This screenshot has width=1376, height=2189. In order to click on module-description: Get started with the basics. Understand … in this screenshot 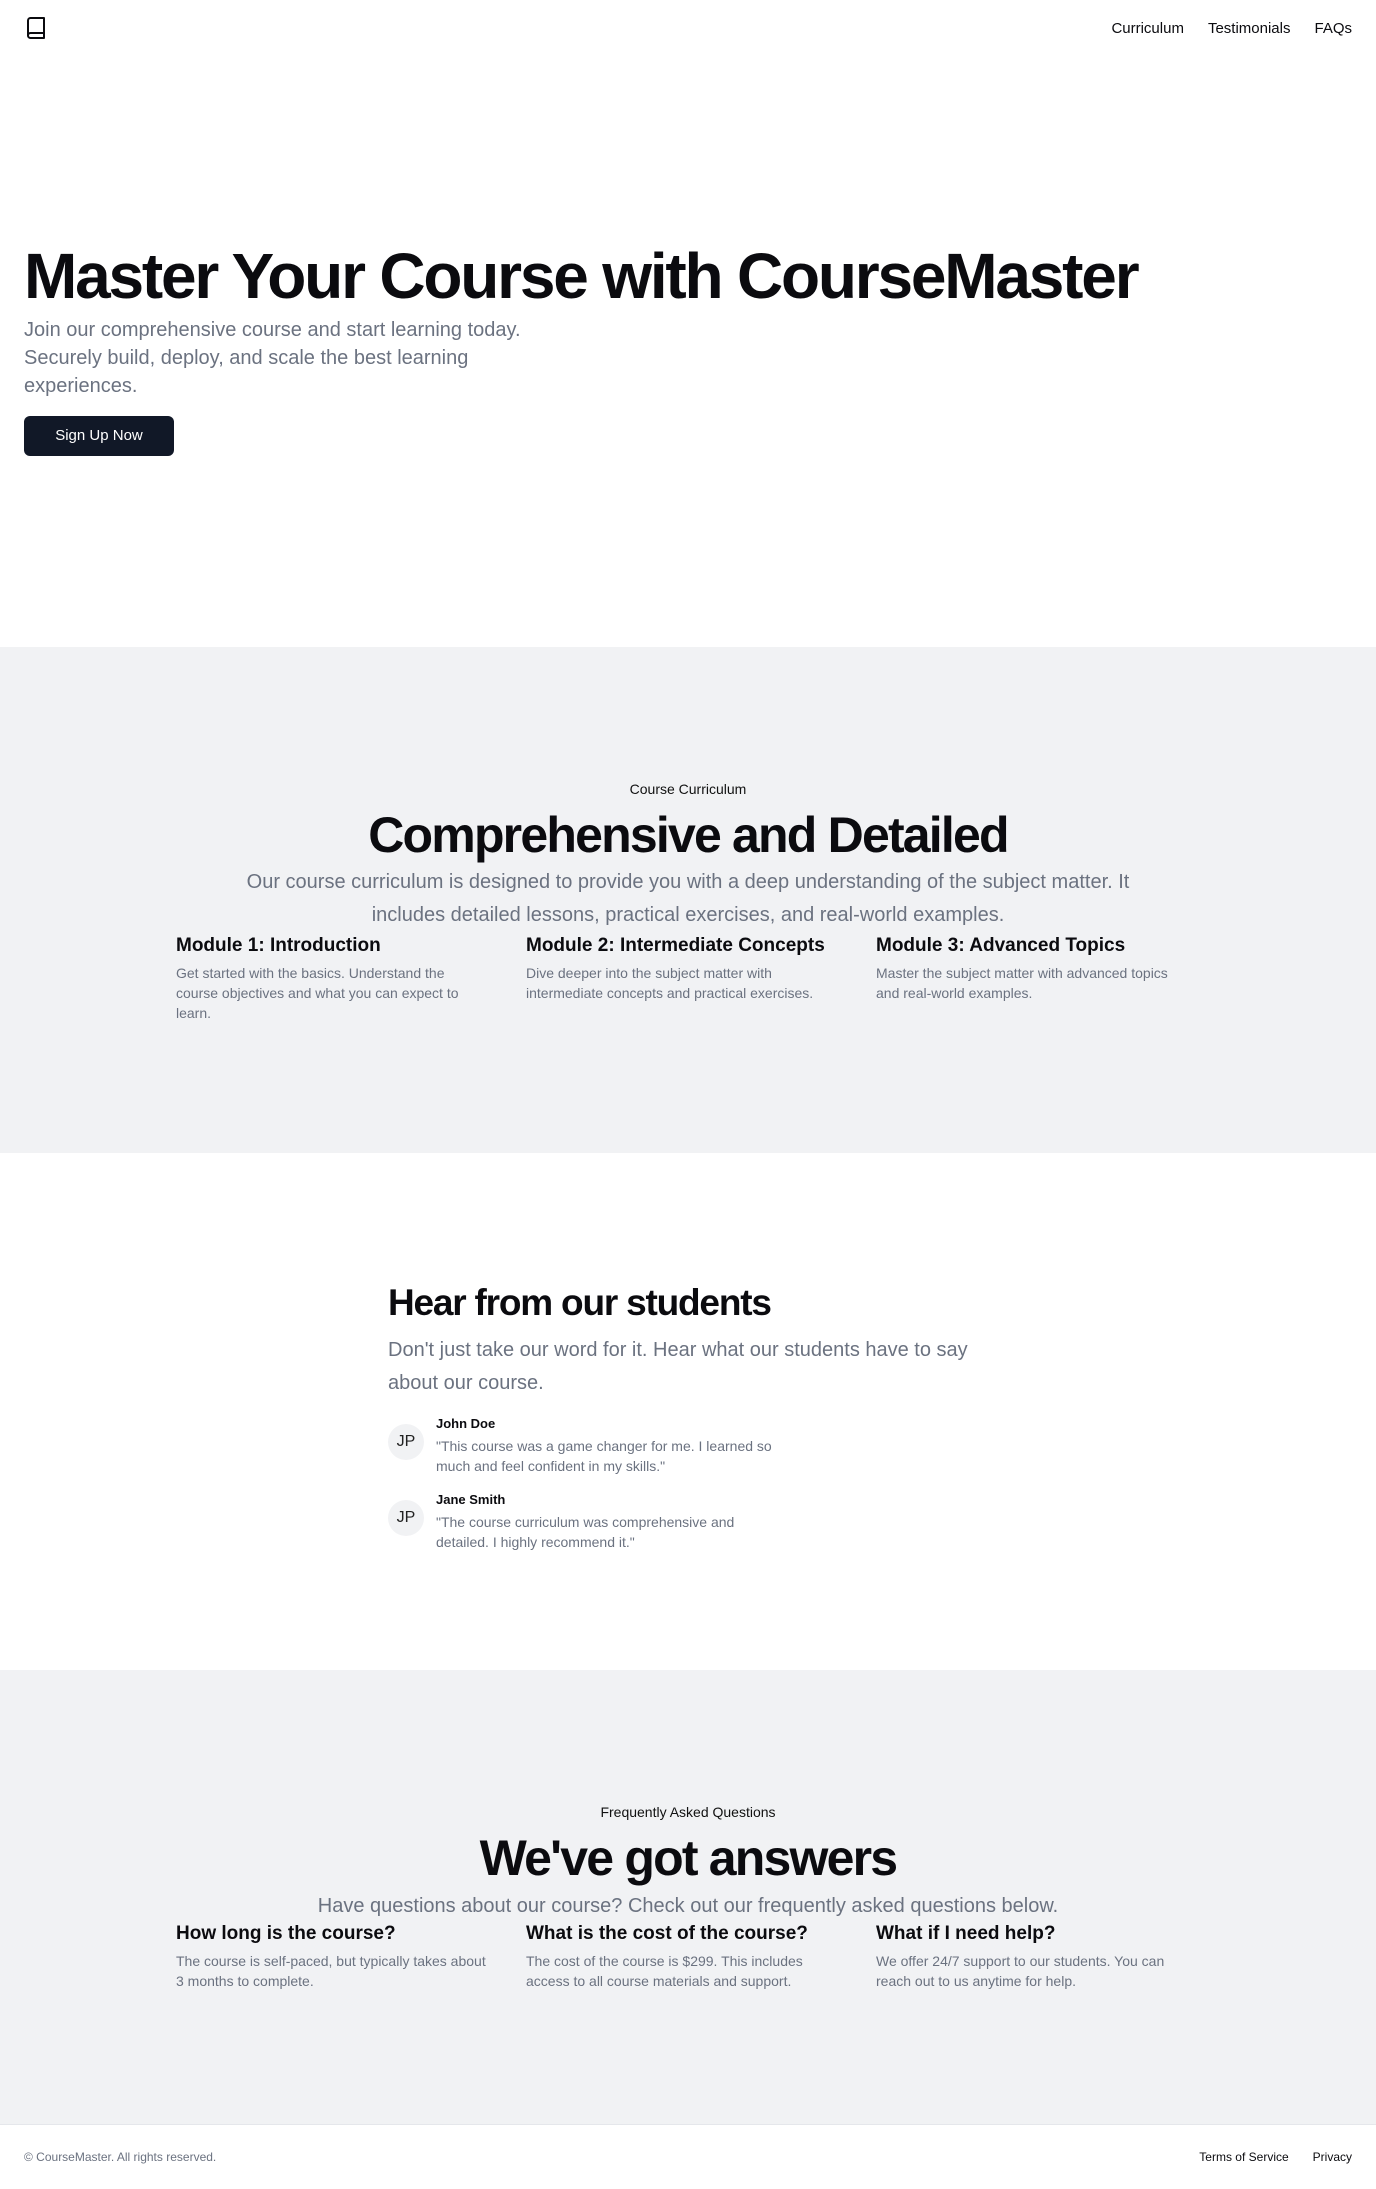, I will do `click(317, 993)`.